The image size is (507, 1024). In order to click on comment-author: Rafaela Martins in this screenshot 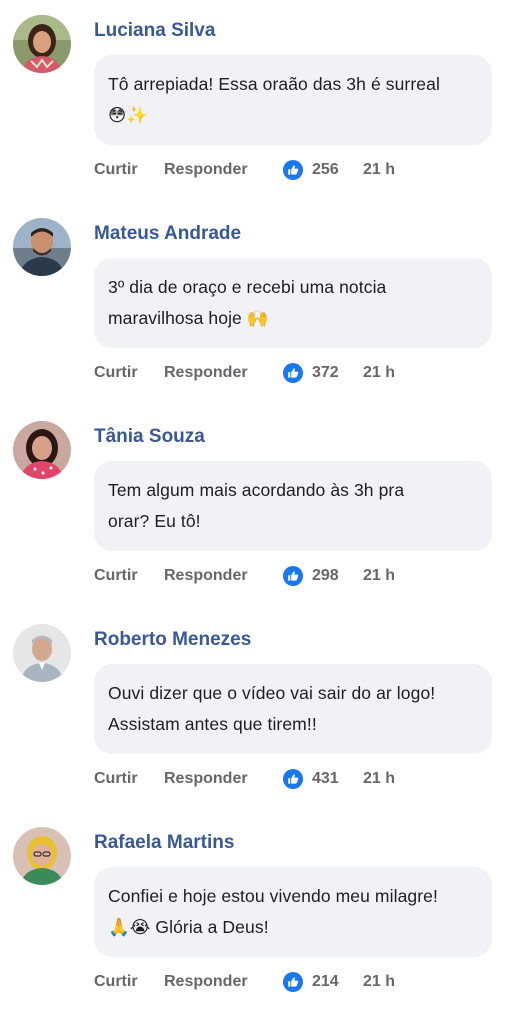, I will do `click(164, 843)`.